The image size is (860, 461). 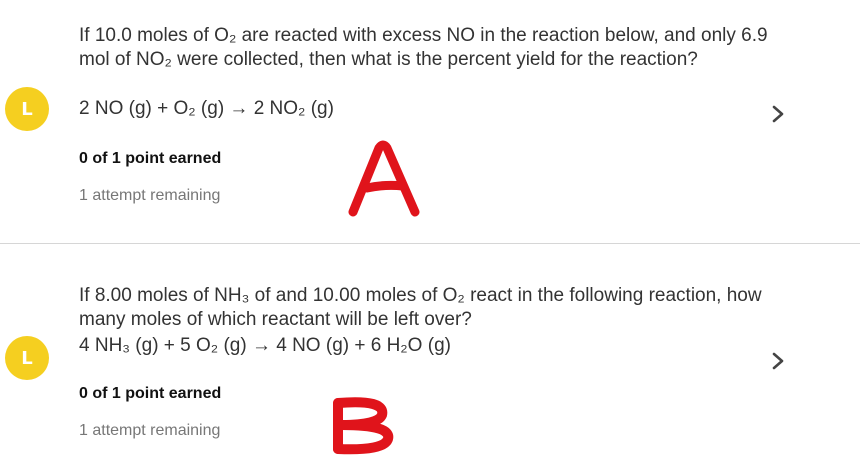 I want to click on handwritten-mark-b: B, so click(x=363, y=426).